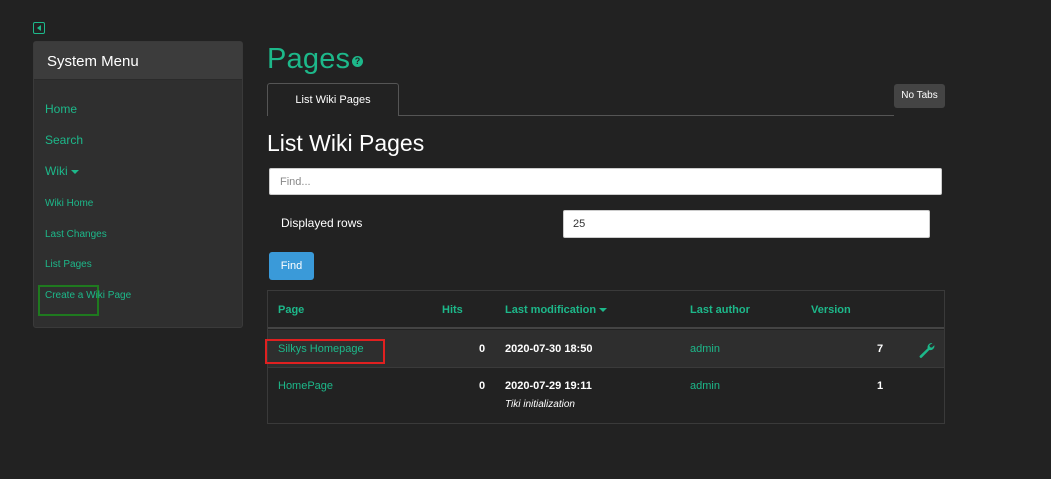 This screenshot has width=1051, height=479. What do you see at coordinates (39, 28) in the screenshot?
I see `sidebar-toggle-icon` at bounding box center [39, 28].